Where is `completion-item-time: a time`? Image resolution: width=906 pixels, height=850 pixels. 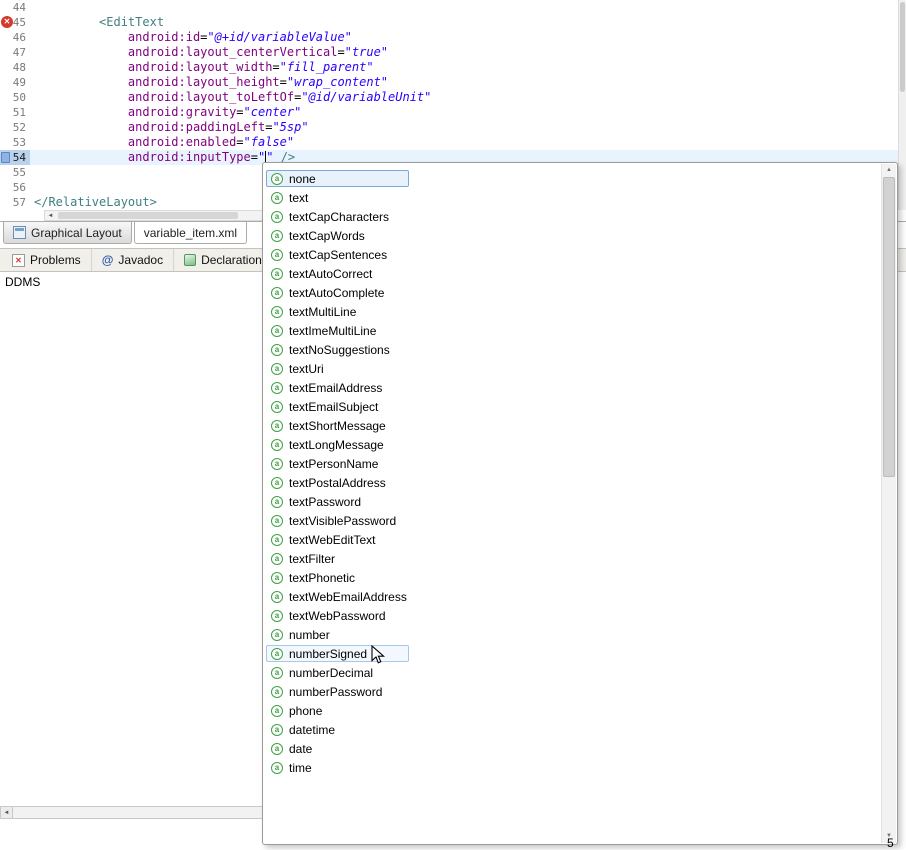 completion-item-time: a time is located at coordinates (573, 767).